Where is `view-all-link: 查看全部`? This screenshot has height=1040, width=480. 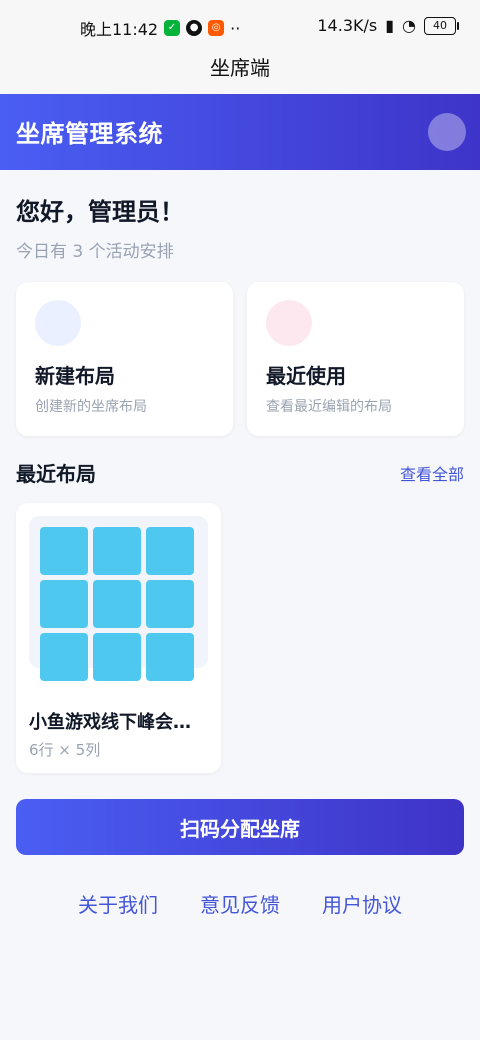
view-all-link: 查看全部 is located at coordinates (432, 473).